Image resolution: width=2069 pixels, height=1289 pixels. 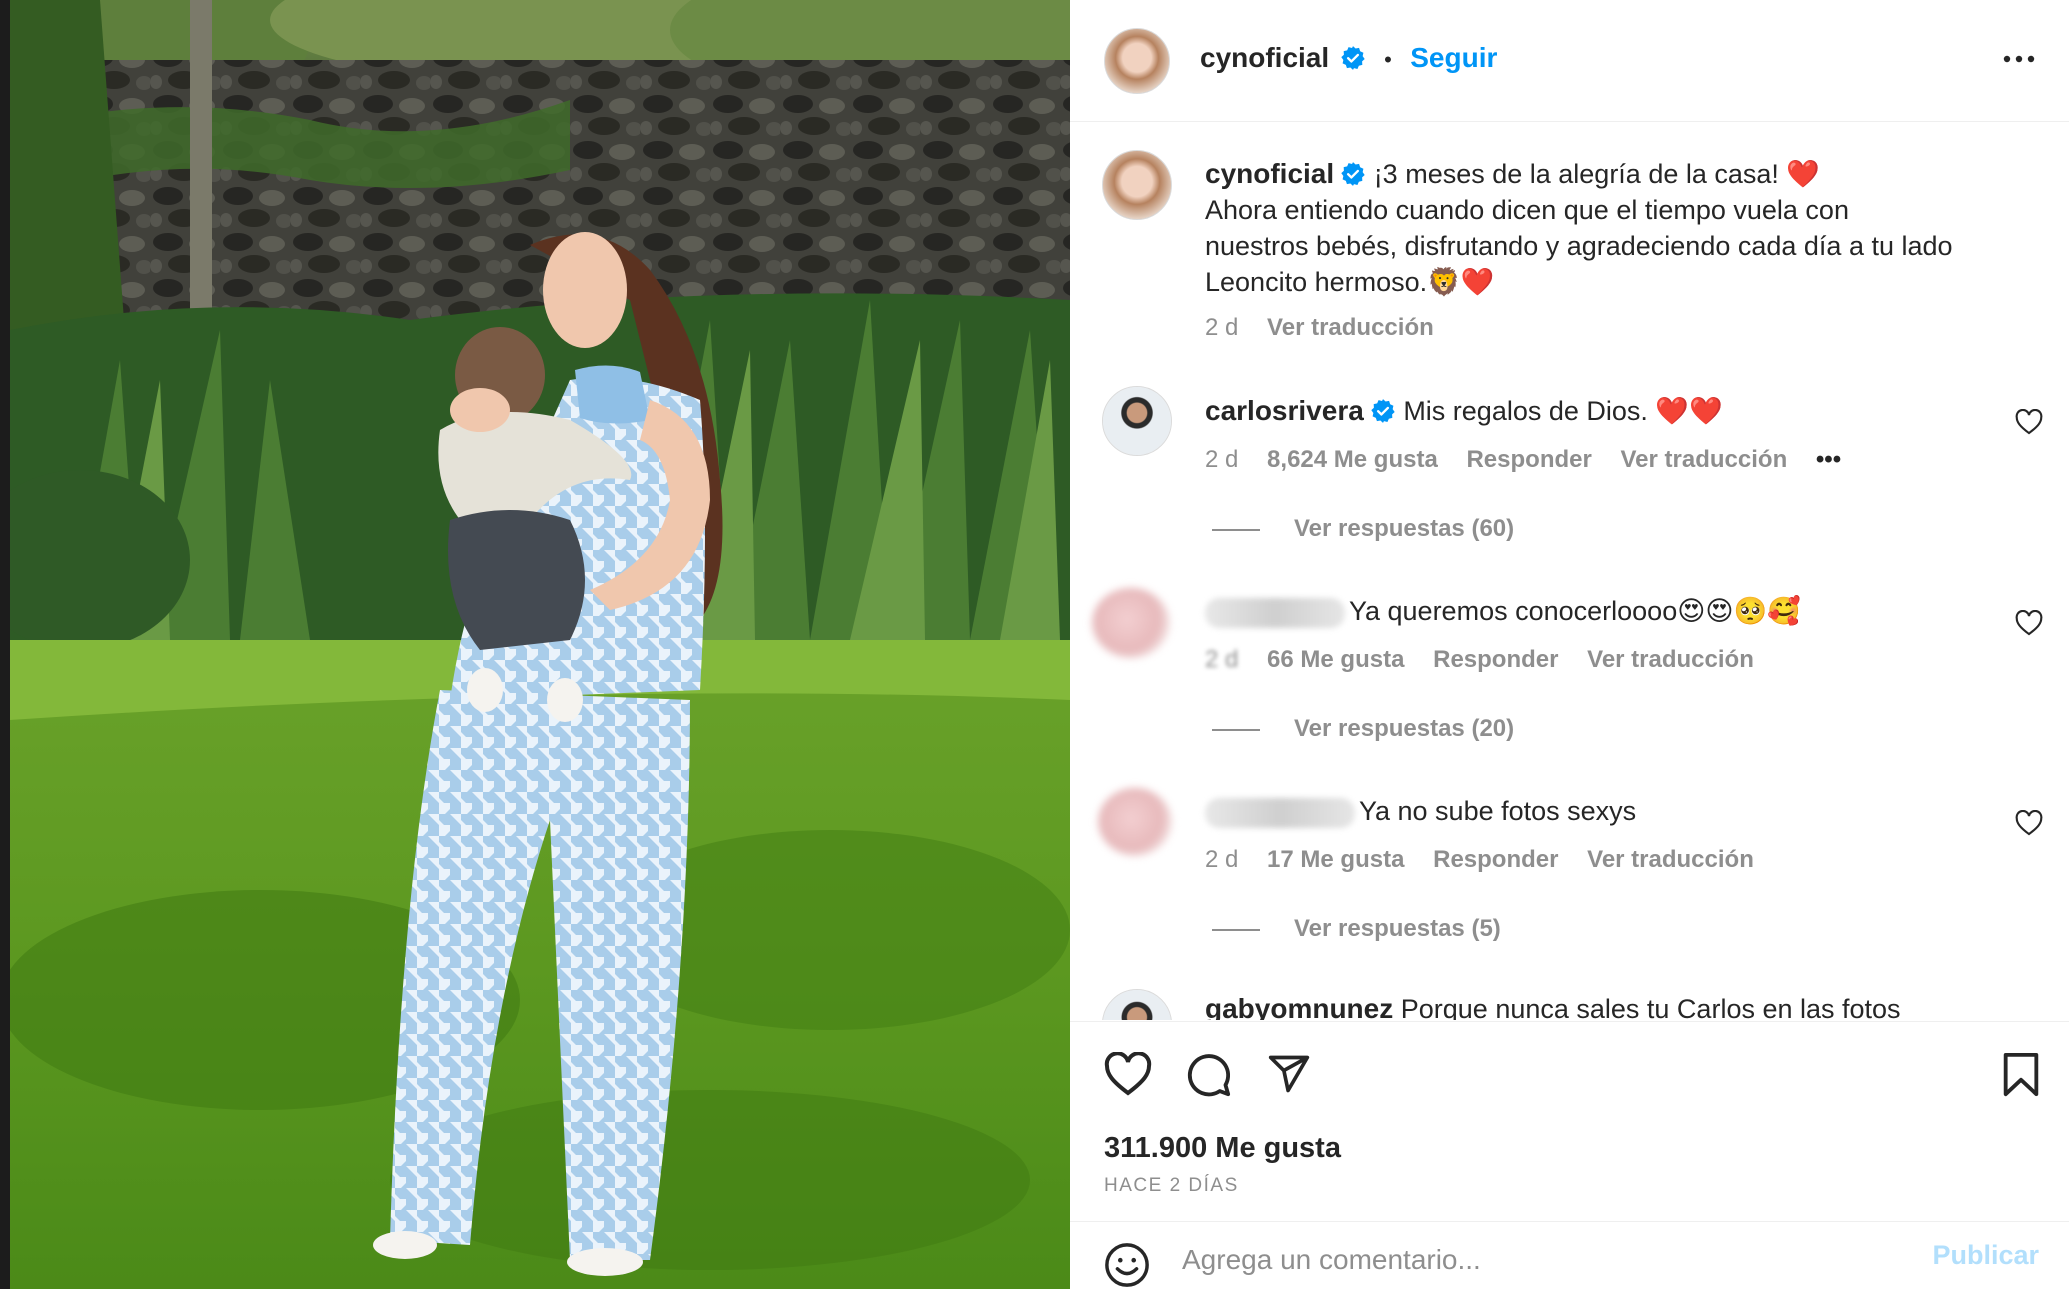 I want to click on view-replies: Ver respuestas (20), so click(x=1363, y=729).